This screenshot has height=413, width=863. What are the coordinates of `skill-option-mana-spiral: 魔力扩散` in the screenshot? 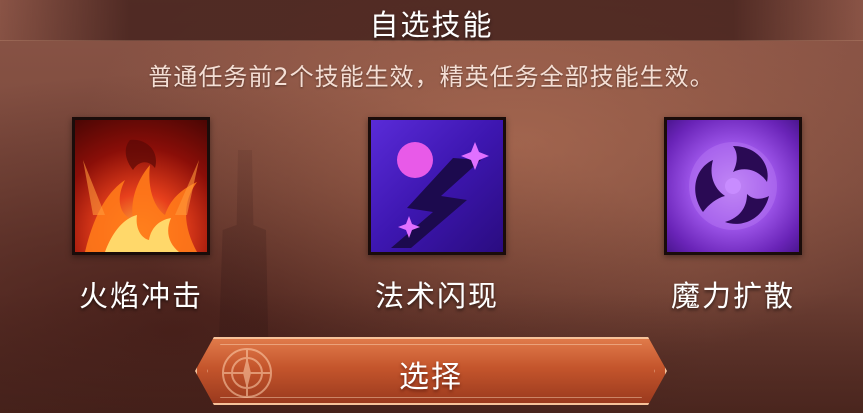 It's located at (733, 216).